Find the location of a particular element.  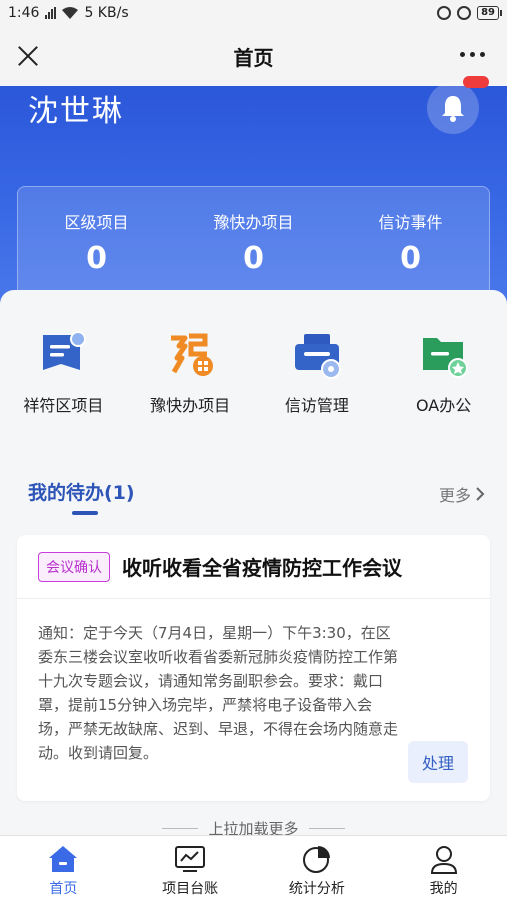

stat-petition-events: 信访事件 0 is located at coordinates (410, 245).